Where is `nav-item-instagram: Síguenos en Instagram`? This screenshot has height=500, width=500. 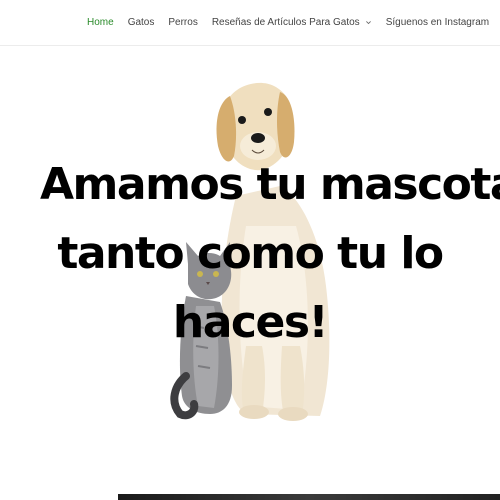
nav-item-instagram: Síguenos en Instagram is located at coordinates (437, 22).